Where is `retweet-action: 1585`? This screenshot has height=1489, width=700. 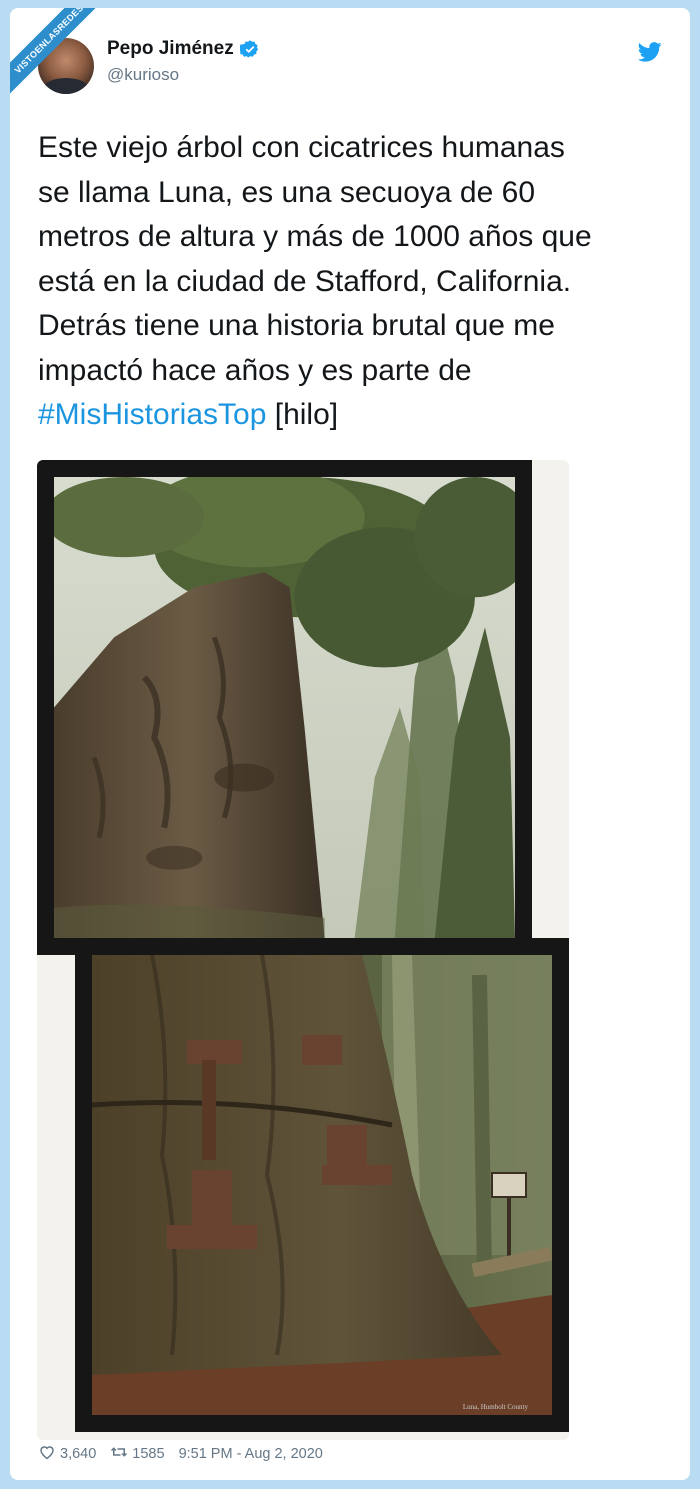
retweet-action: 1585 is located at coordinates (137, 1454).